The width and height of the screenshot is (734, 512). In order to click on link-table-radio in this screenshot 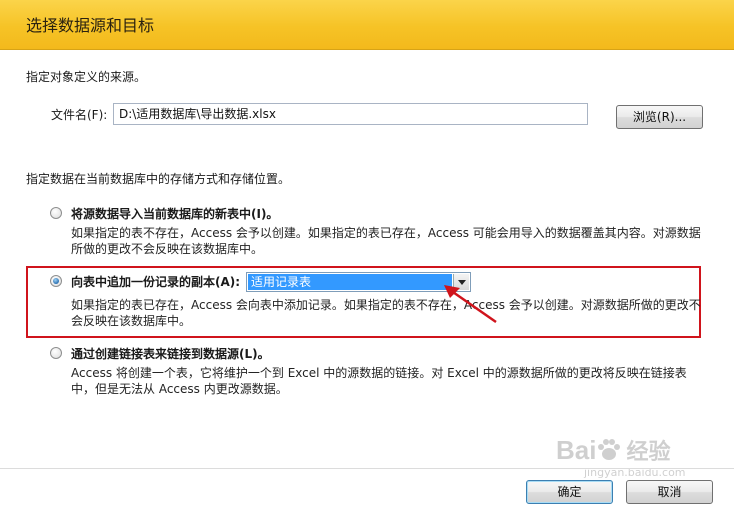, I will do `click(56, 353)`.